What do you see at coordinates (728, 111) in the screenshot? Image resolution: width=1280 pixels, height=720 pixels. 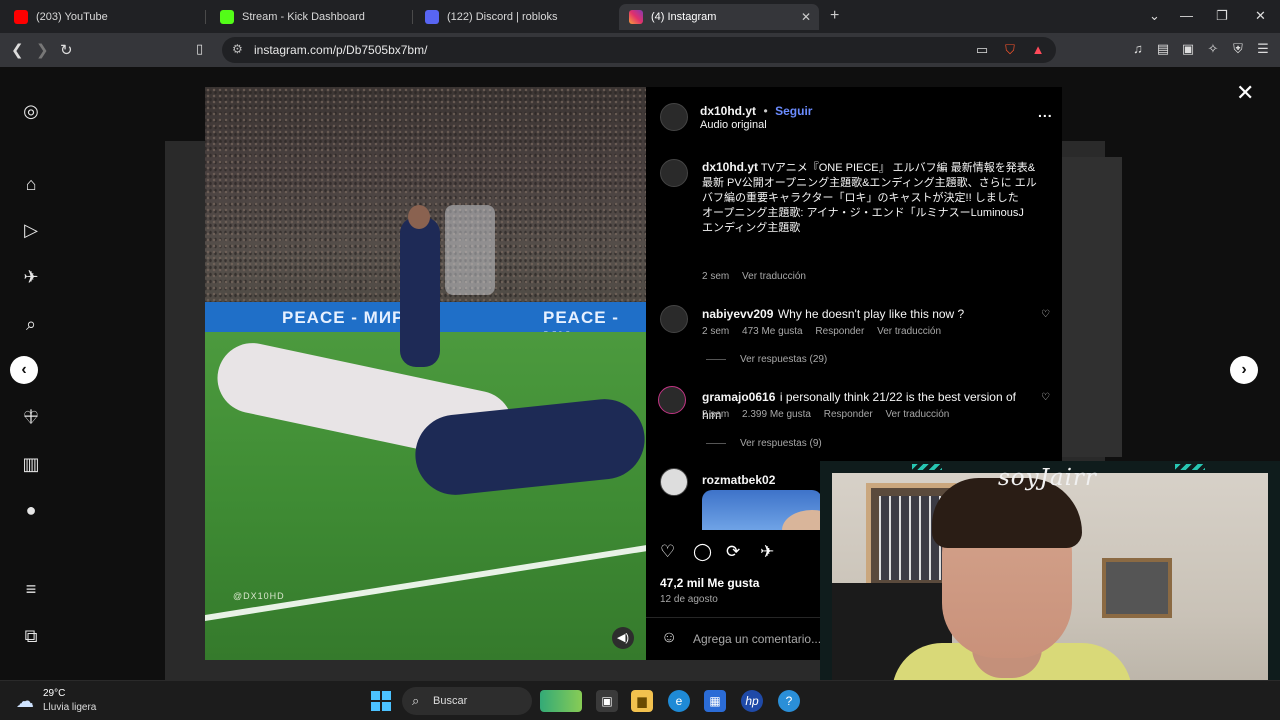 I see `author-username: dx10hd.yt` at bounding box center [728, 111].